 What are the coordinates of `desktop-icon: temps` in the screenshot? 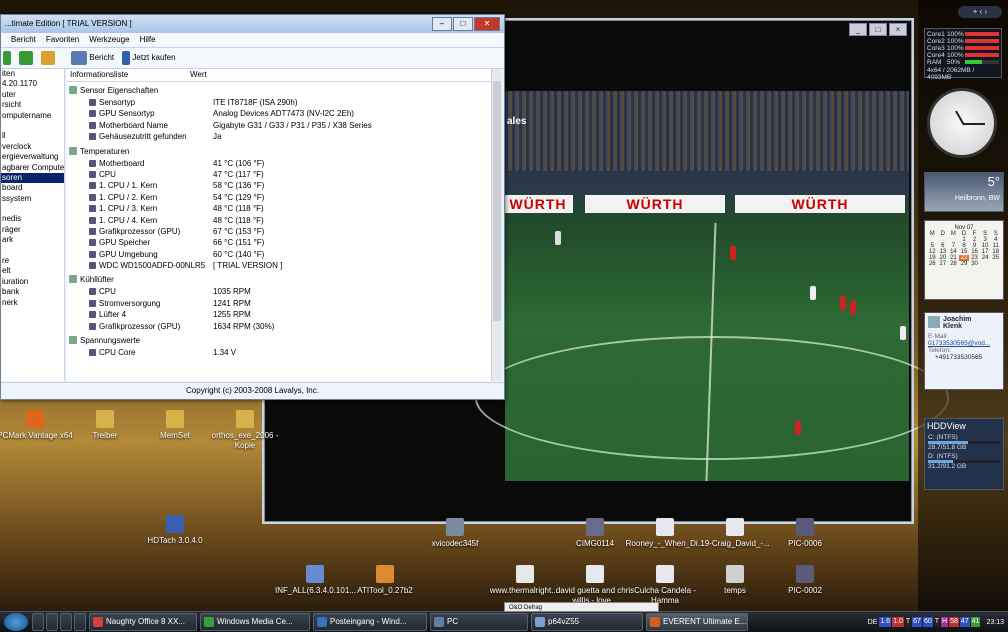 It's located at (735, 580).